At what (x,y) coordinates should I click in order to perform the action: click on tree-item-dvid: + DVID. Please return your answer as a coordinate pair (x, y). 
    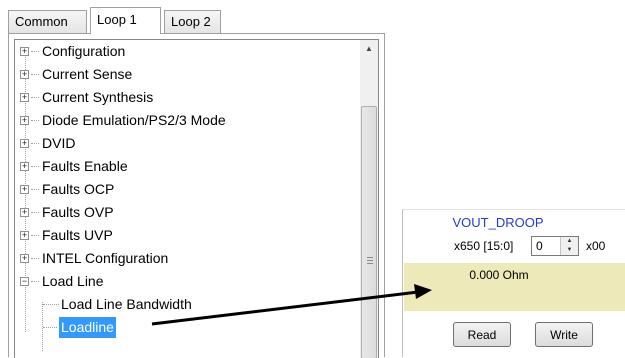
    Looking at the image, I should click on (187, 143).